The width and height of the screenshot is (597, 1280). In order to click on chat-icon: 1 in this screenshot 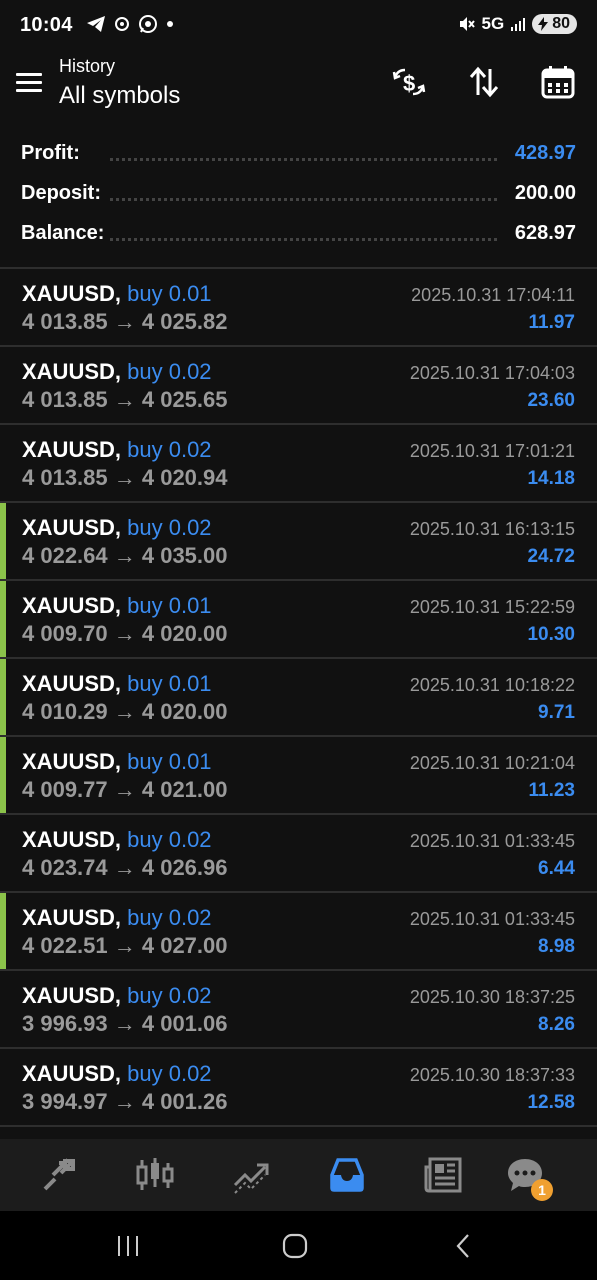, I will do `click(528, 1177)`.